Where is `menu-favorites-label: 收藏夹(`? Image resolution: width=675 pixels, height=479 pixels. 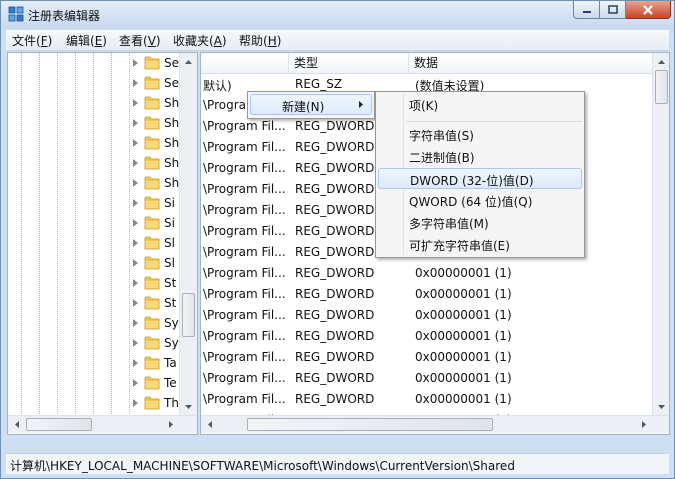 menu-favorites-label: 收藏夹( is located at coordinates (193, 41).